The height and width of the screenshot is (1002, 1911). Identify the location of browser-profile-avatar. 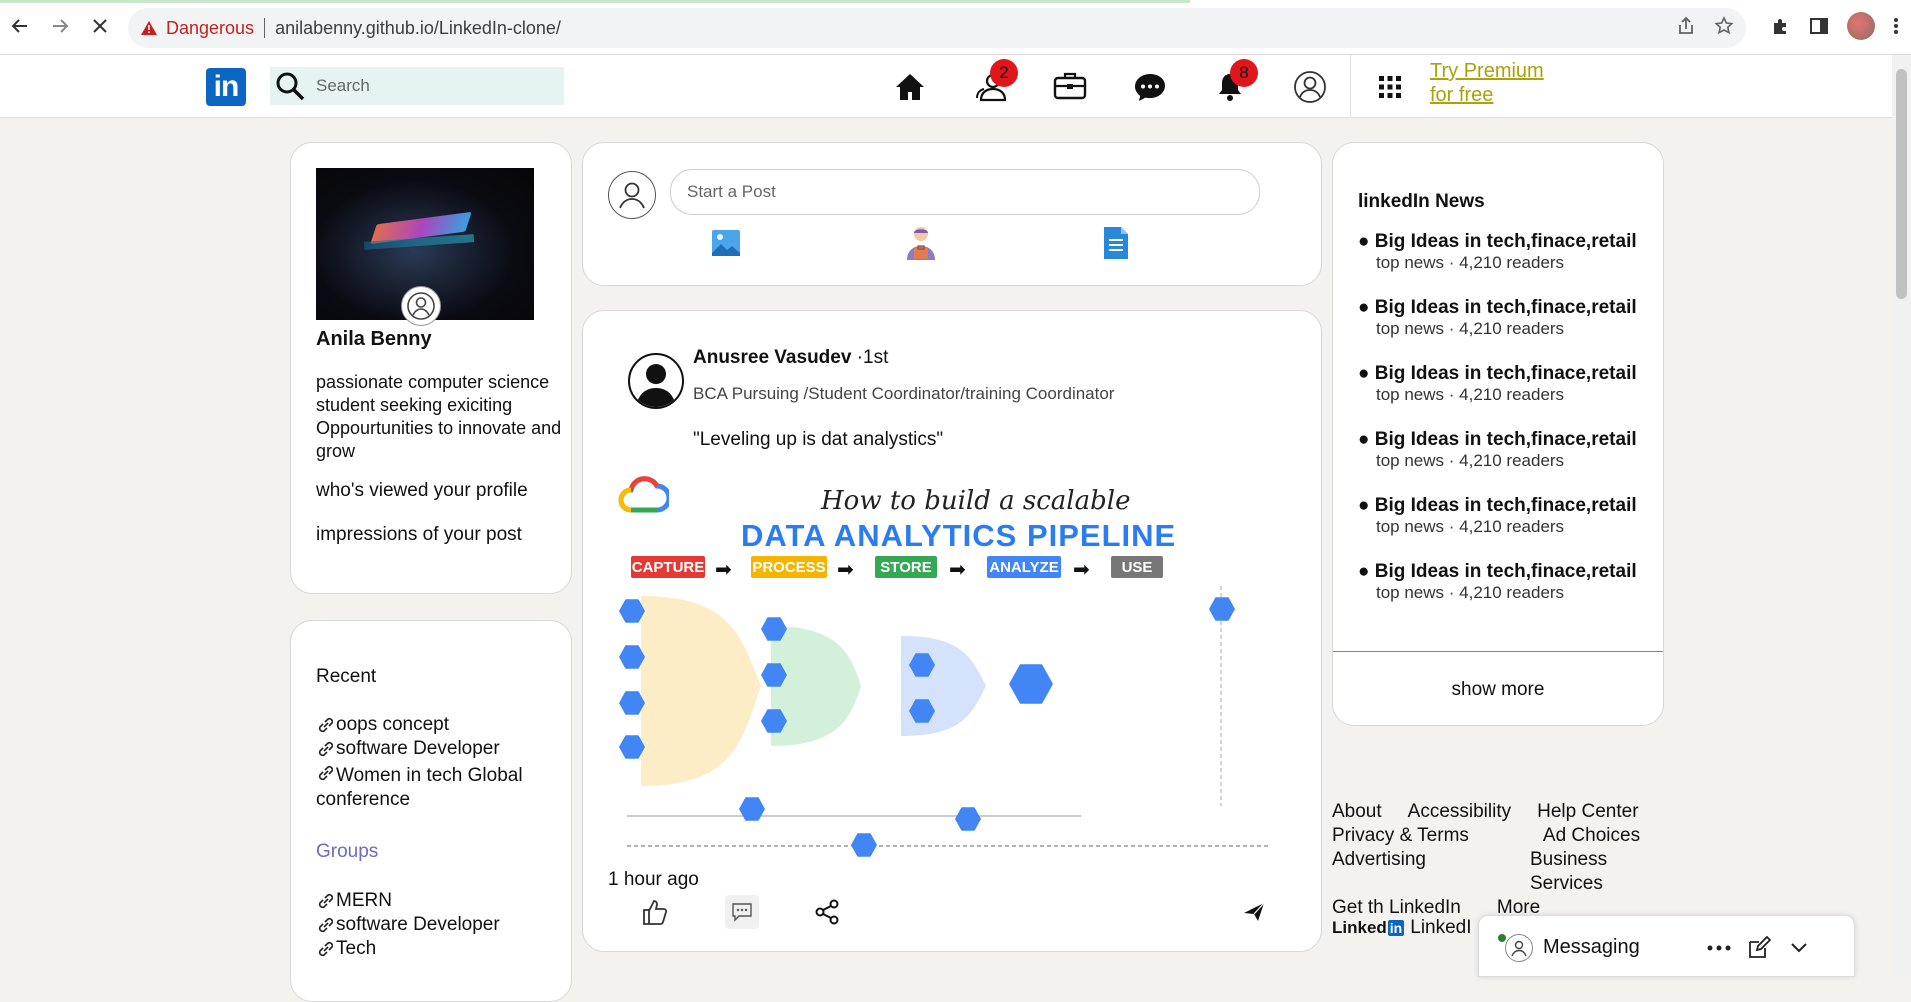
(1861, 26).